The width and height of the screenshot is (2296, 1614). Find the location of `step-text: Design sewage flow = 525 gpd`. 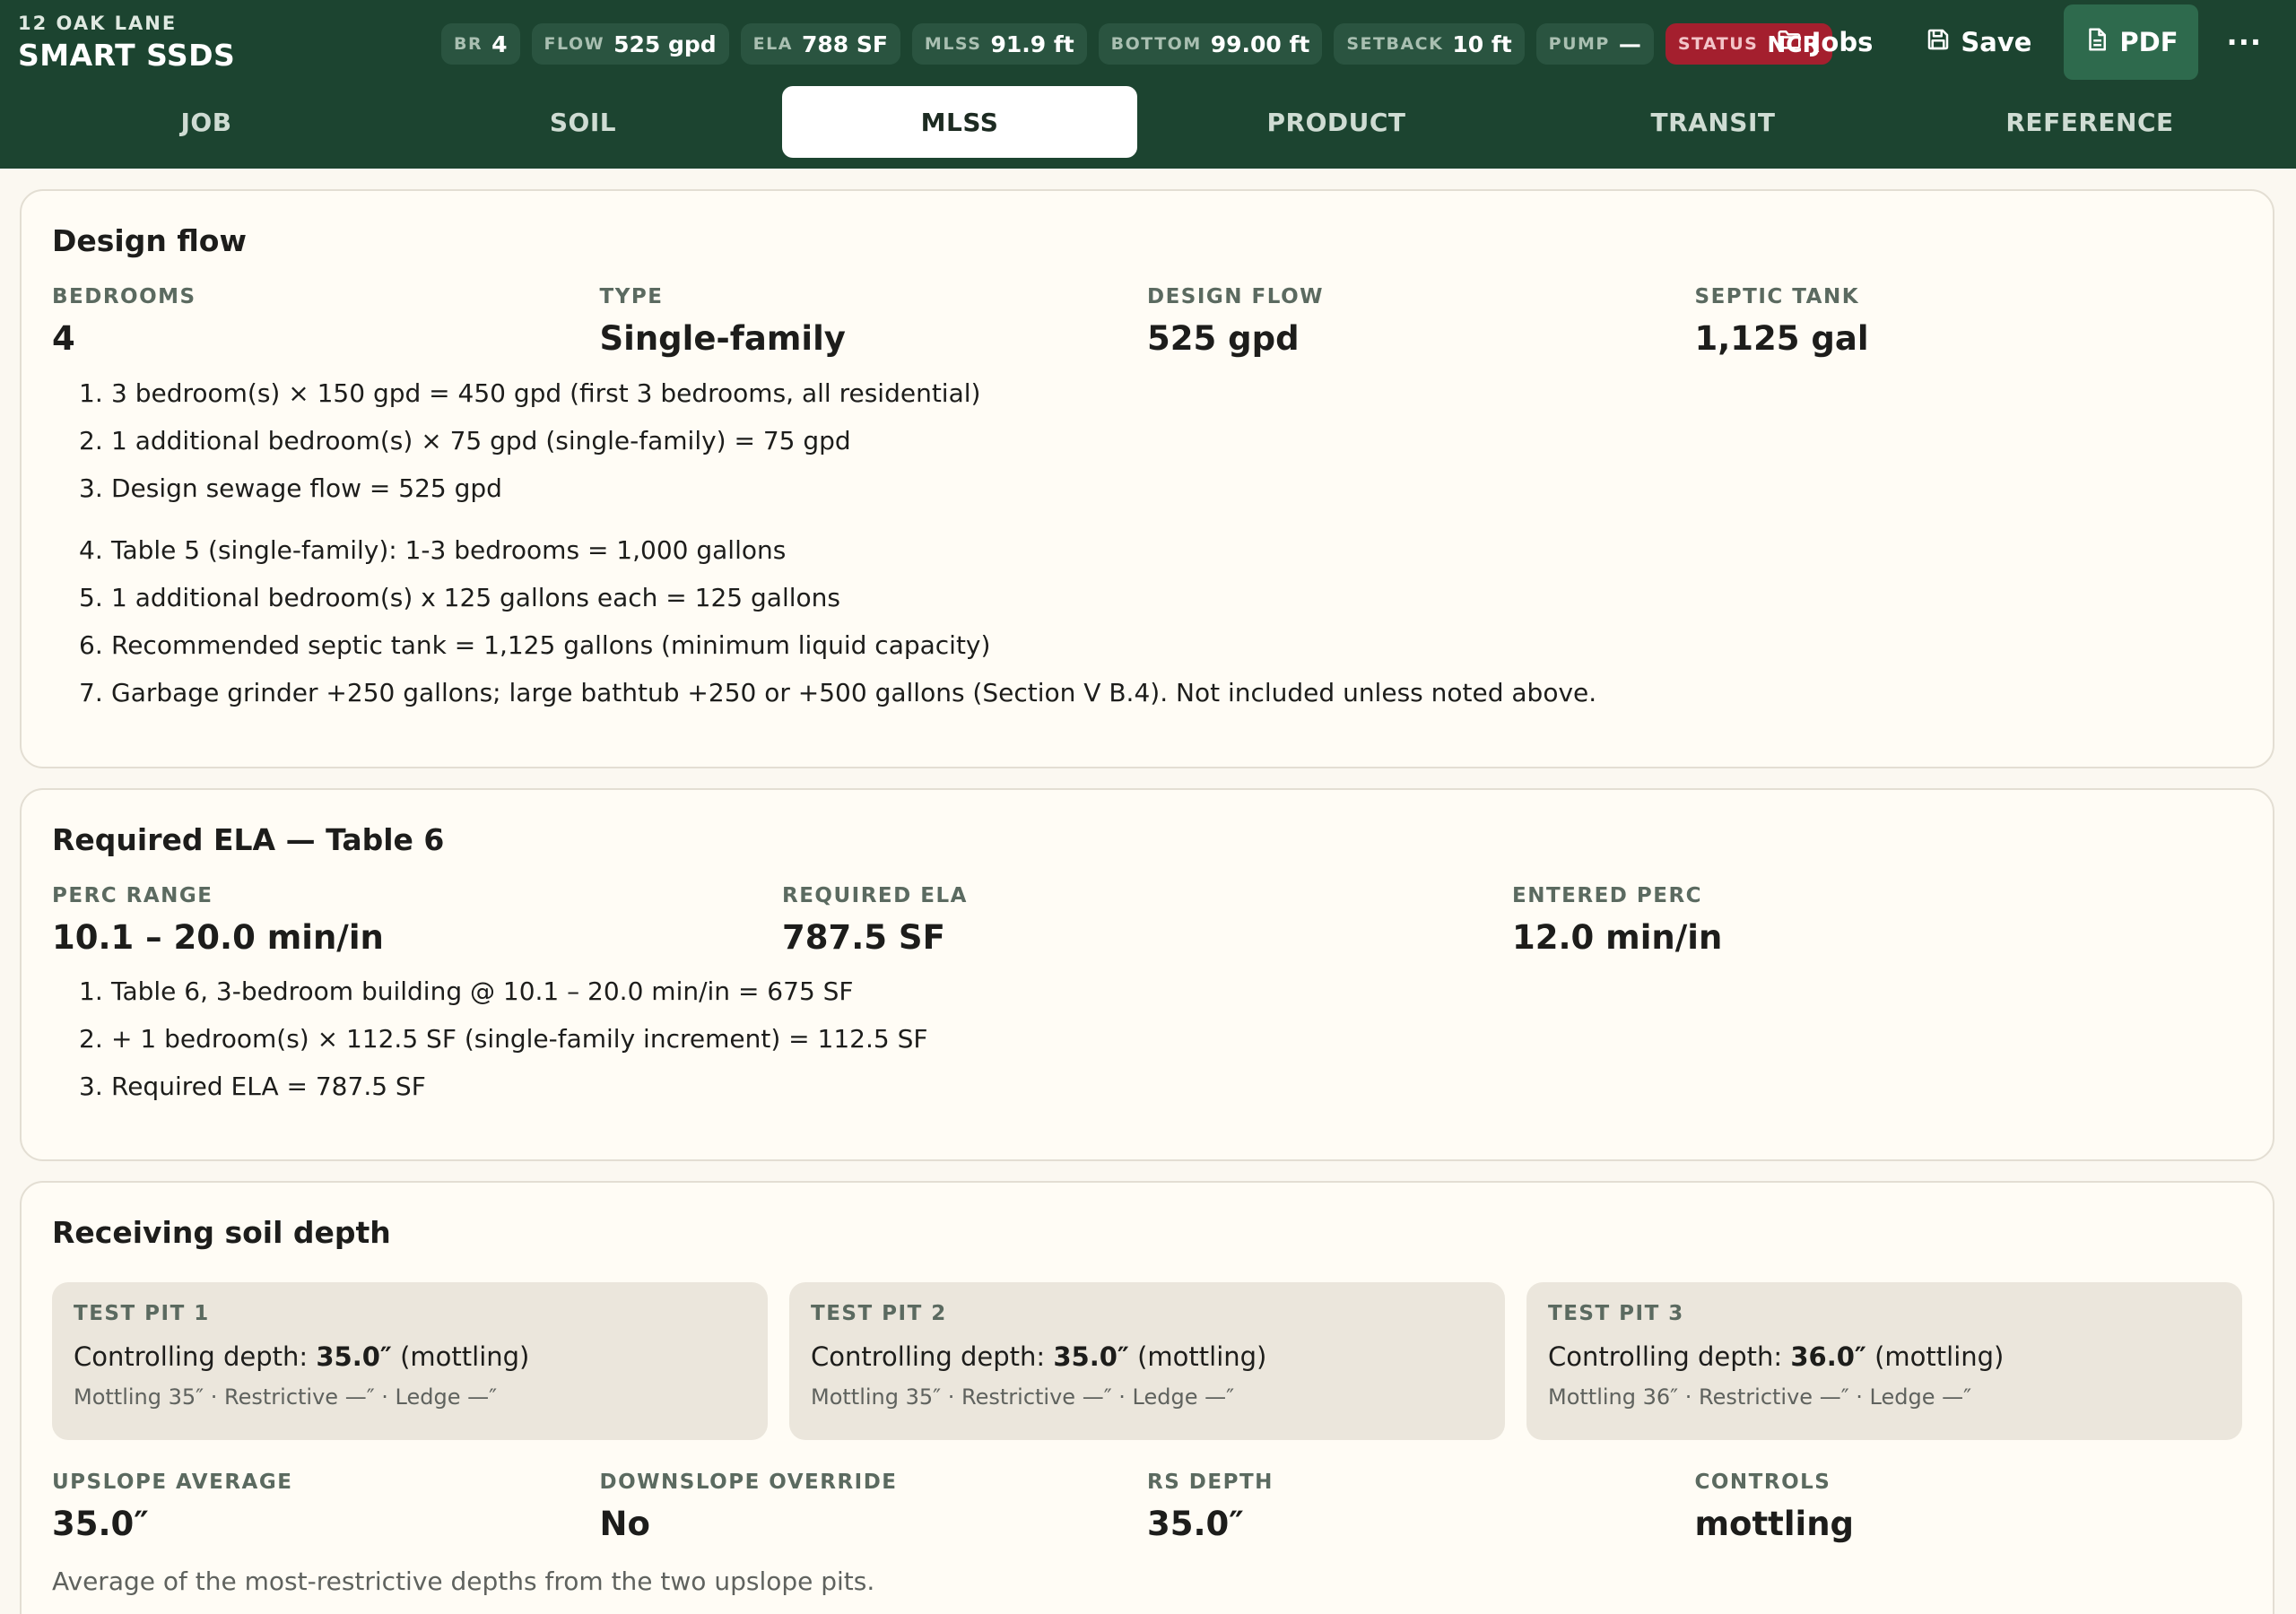

step-text: Design sewage flow = 525 gpd is located at coordinates (306, 488).